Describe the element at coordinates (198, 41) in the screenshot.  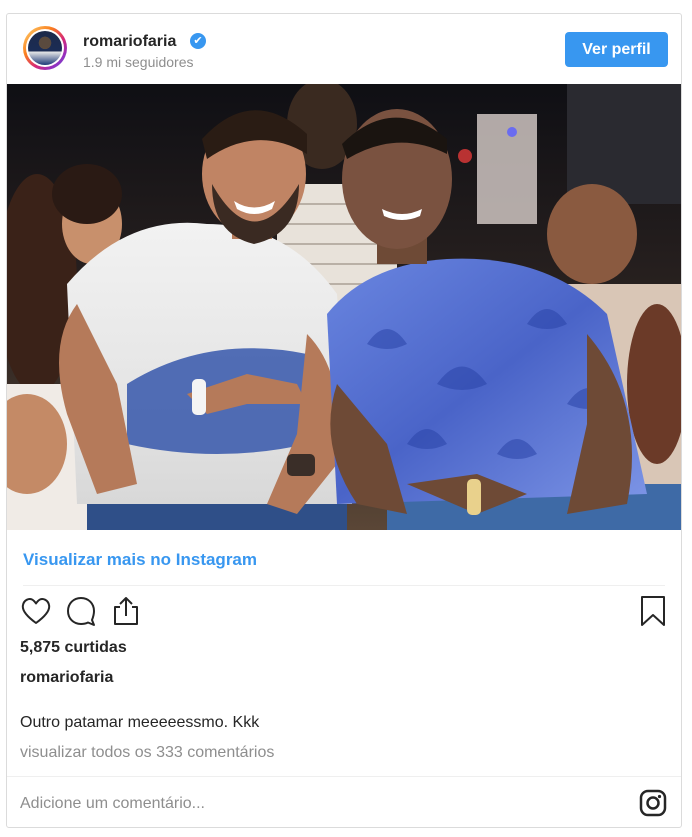
I see `verified-badge-icon: ✔` at that location.